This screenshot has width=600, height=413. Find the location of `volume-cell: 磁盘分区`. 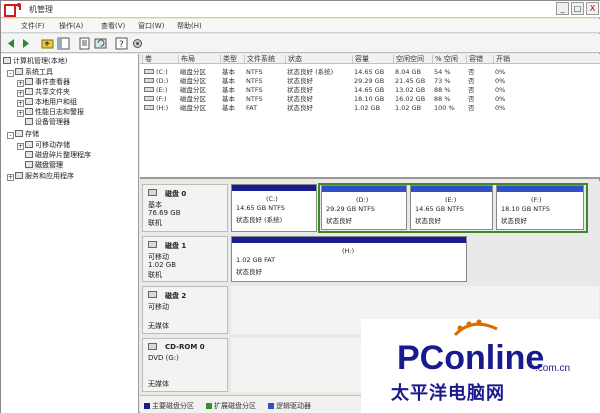

volume-cell: 磁盘分区 is located at coordinates (193, 108).